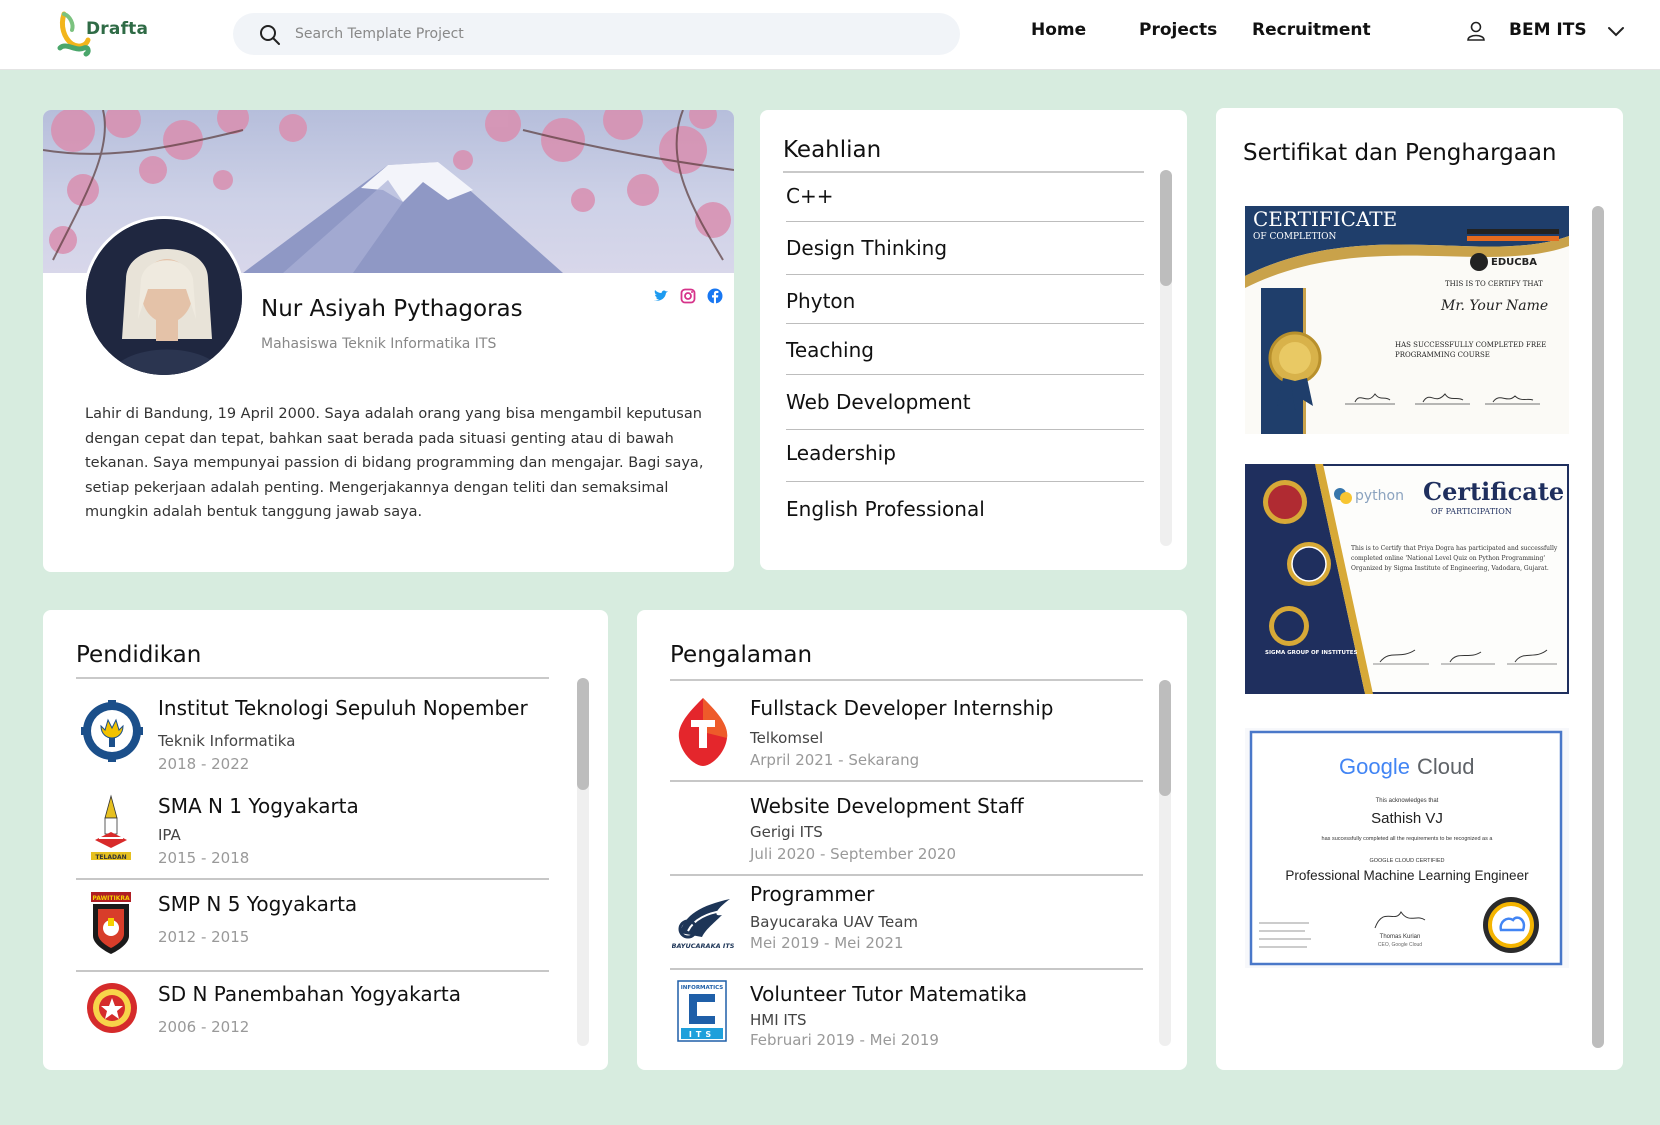 This screenshot has height=1125, width=1660. I want to click on cert-ack: This acknowledges that, so click(1407, 801).